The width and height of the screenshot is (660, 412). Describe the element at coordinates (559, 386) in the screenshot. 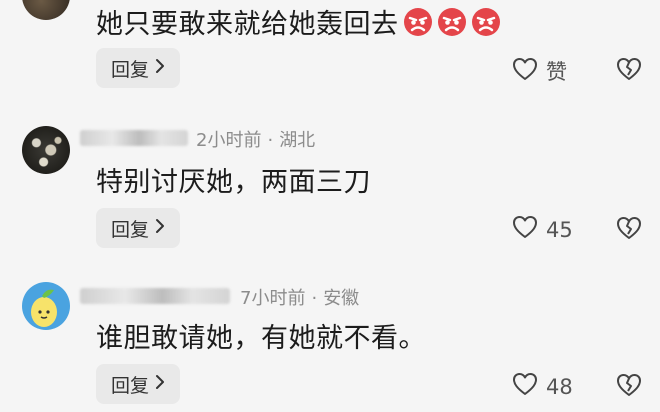

I see `like-count: 48` at that location.